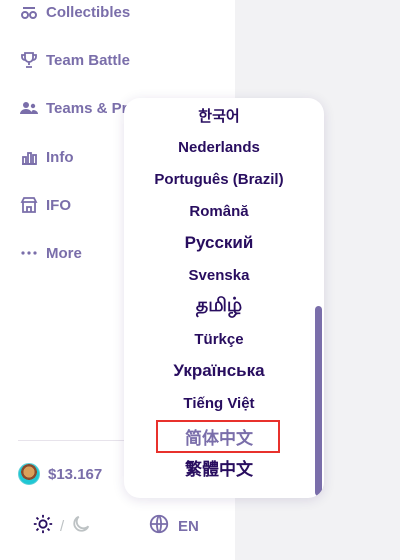 This screenshot has width=400, height=560. I want to click on cake-price-link: $13.167, so click(60, 474).